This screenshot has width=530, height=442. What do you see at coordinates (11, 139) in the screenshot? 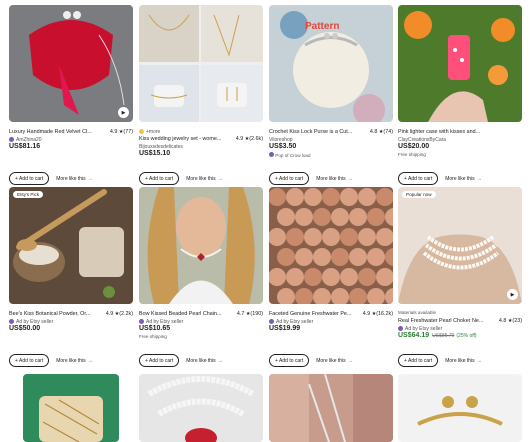
I see `seller-icon` at bounding box center [11, 139].